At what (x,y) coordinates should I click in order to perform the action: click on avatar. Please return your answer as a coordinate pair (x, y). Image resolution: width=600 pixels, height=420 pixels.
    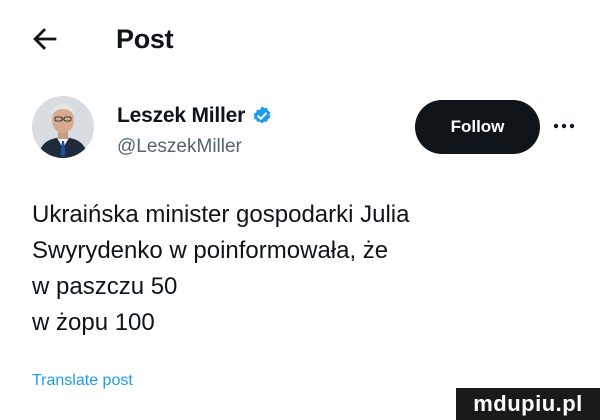
    Looking at the image, I should click on (63, 127).